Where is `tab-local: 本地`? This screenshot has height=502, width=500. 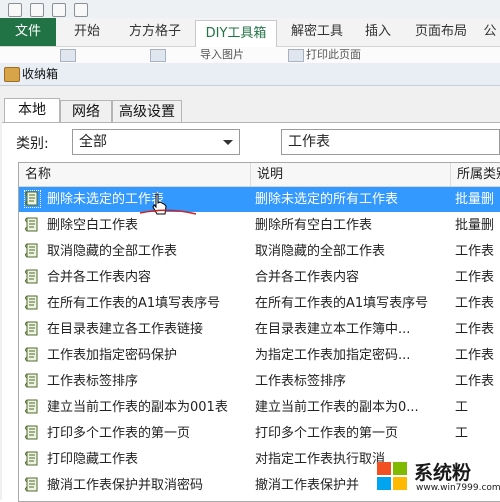 tab-local: 本地 is located at coordinates (32, 110).